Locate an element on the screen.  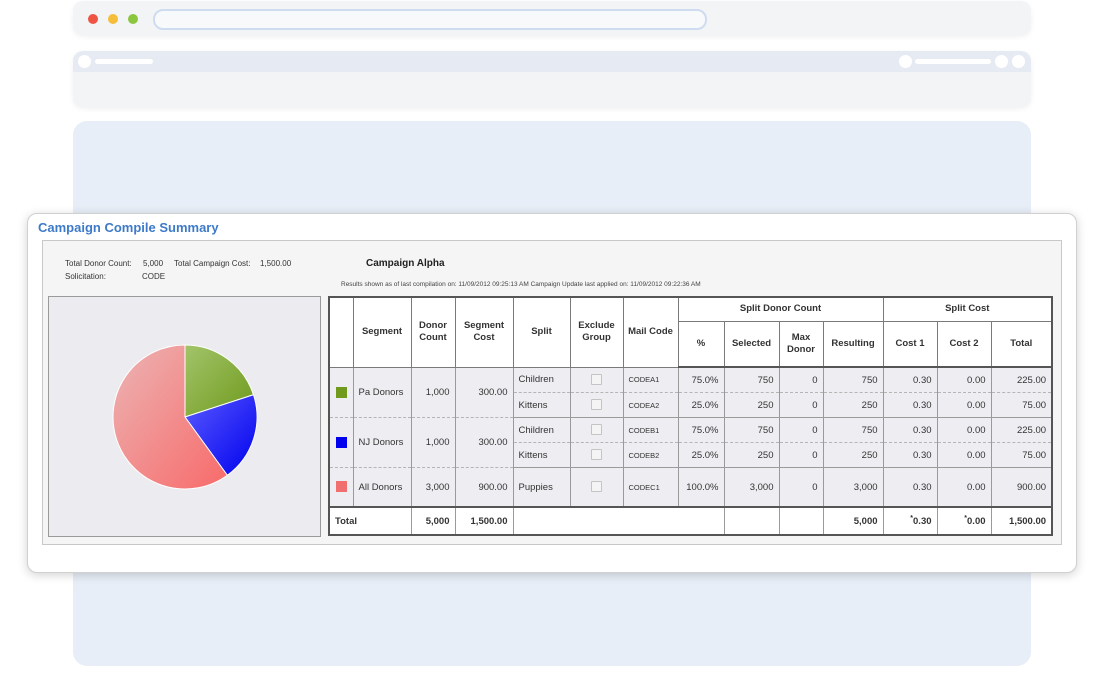
mail-code: CODEC1 is located at coordinates (650, 487).